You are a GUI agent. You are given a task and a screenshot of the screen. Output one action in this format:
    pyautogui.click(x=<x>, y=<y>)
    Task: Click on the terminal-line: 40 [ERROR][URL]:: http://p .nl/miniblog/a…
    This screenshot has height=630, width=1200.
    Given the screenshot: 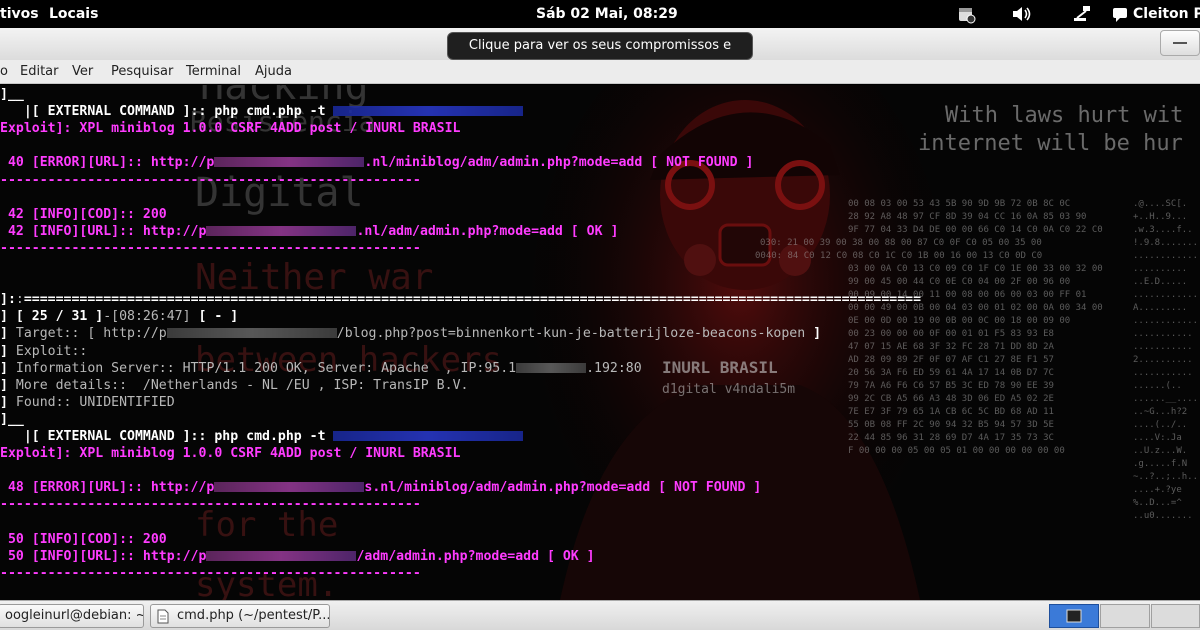 What is the action you would take?
    pyautogui.click(x=376, y=162)
    